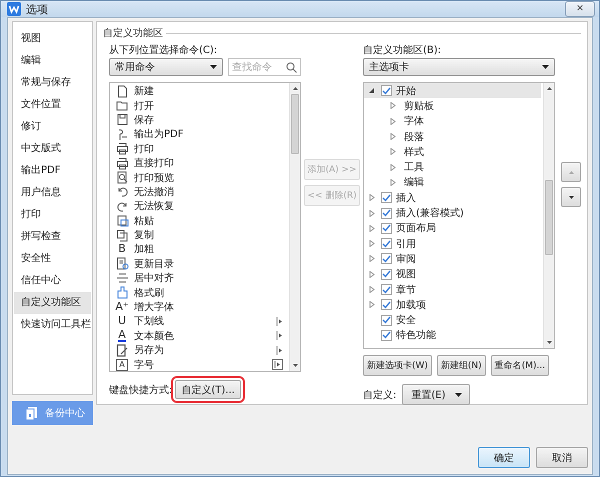 The image size is (600, 477). What do you see at coordinates (199, 120) in the screenshot?
I see `command-item: 保存` at bounding box center [199, 120].